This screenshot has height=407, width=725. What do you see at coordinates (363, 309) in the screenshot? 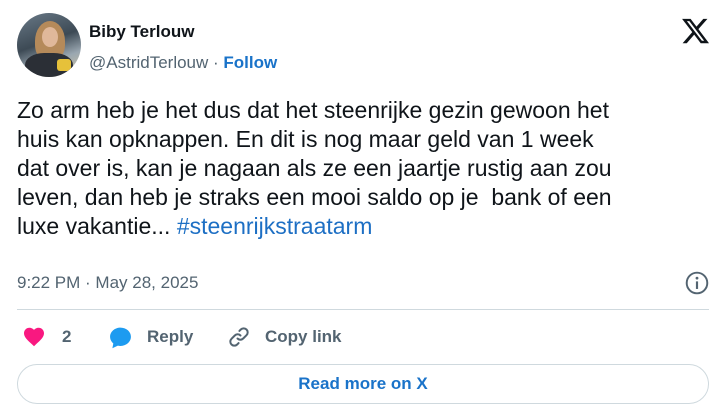
I see `divider` at bounding box center [363, 309].